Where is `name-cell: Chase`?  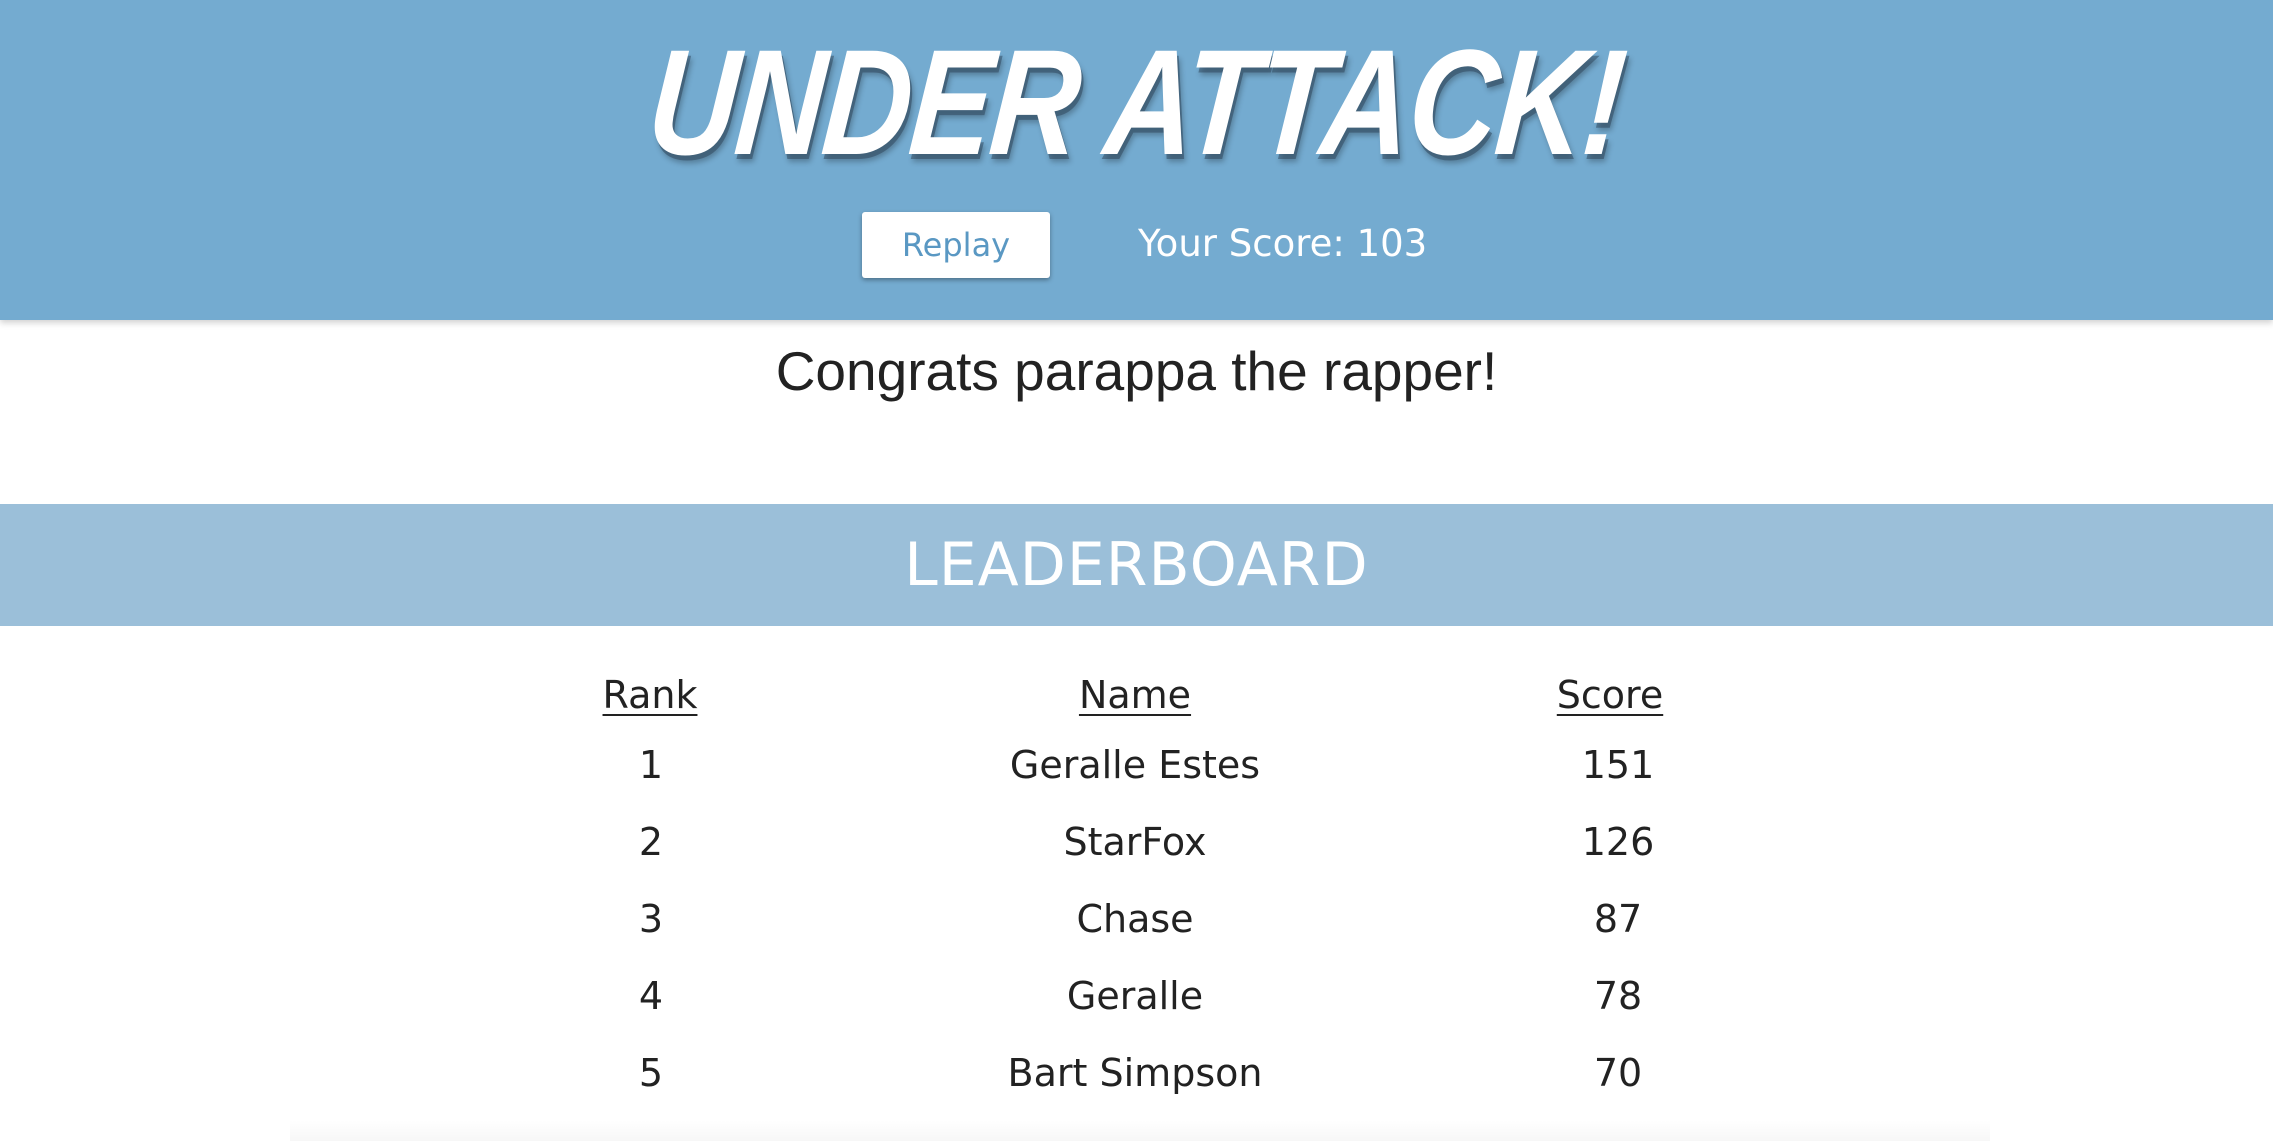 name-cell: Chase is located at coordinates (1135, 919).